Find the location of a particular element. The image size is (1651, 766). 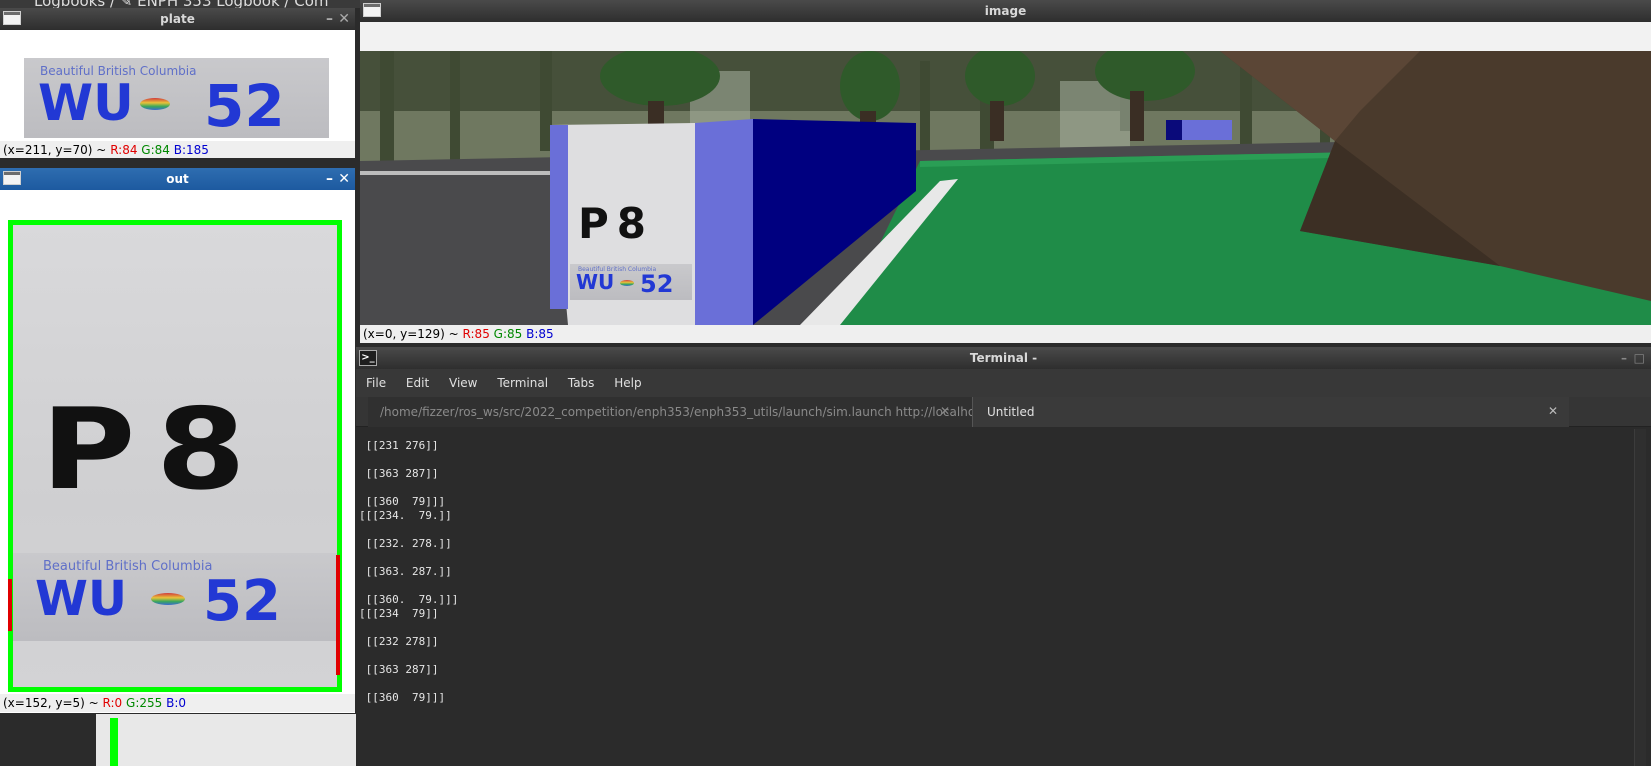

menu-edit: Edit is located at coordinates (417, 383).